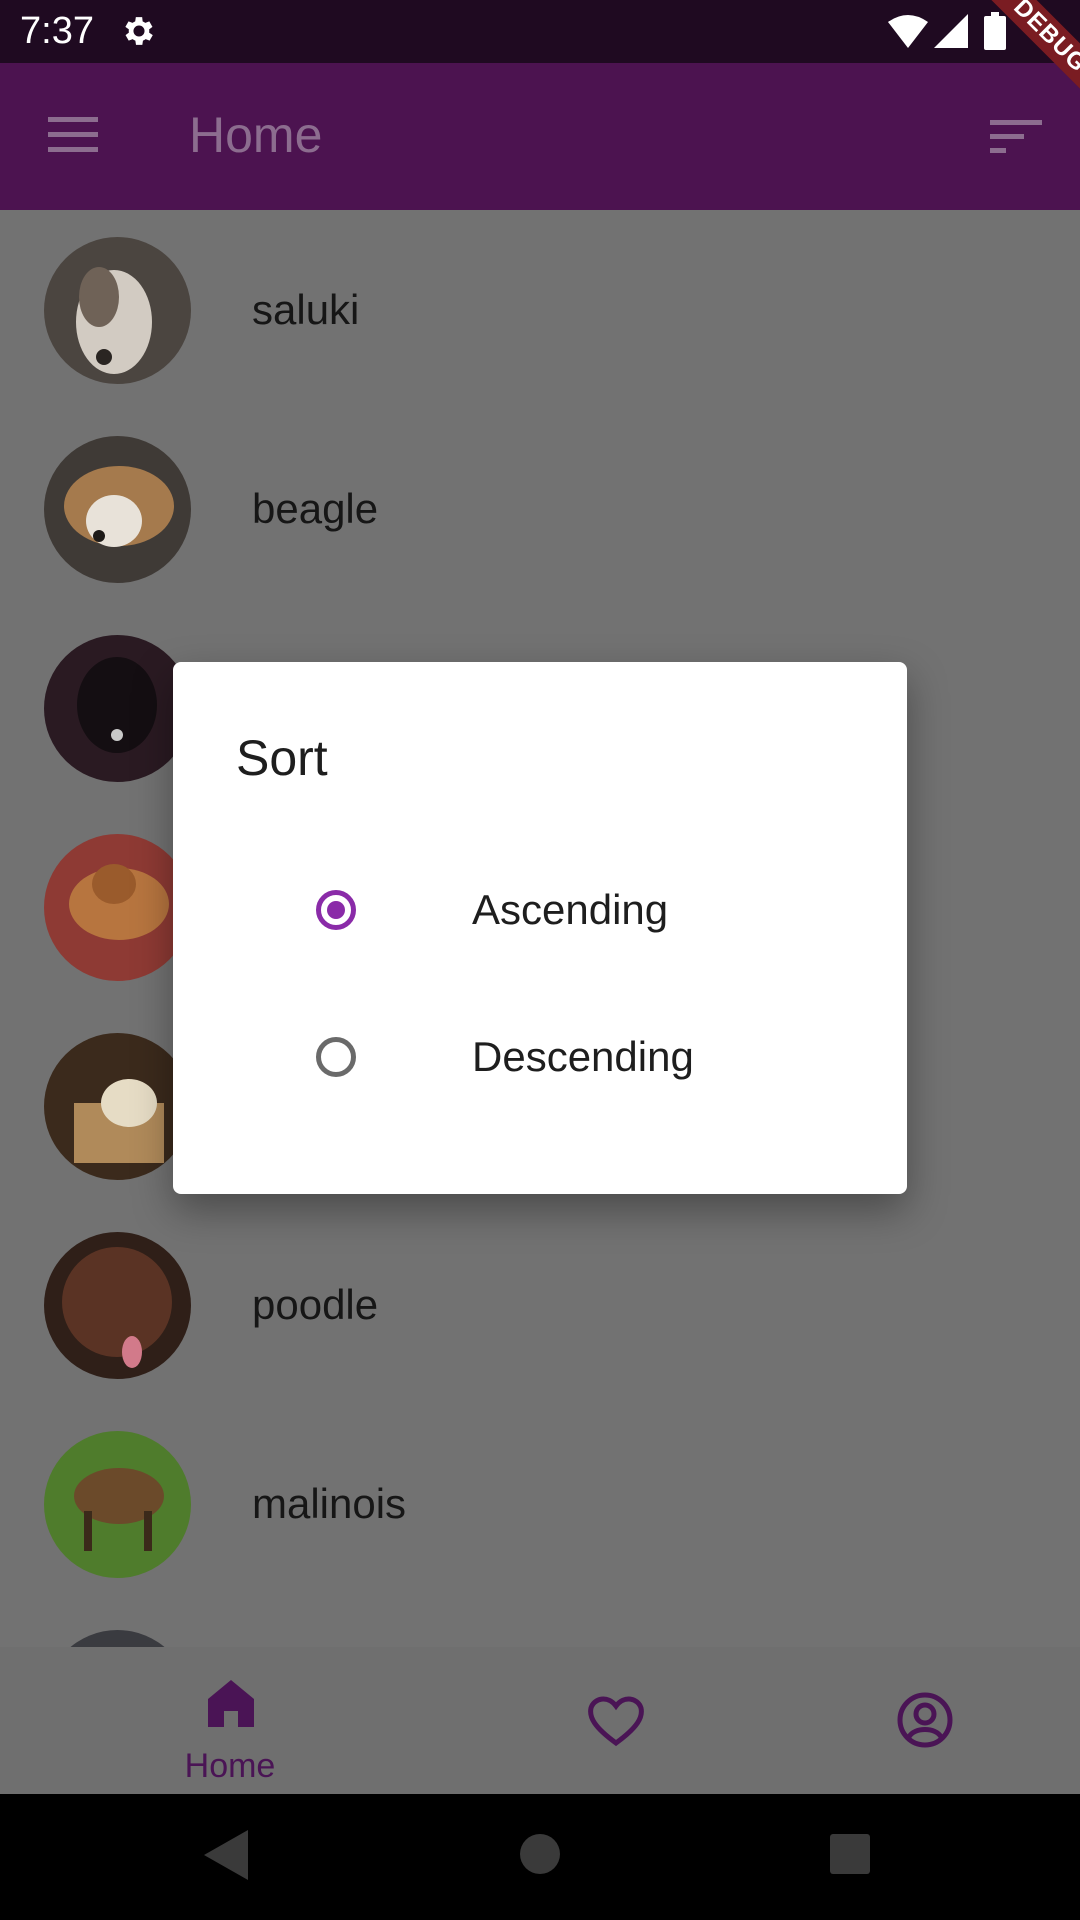 This screenshot has width=1080, height=1920. I want to click on sort-option-ascending: Ascending, so click(580, 913).